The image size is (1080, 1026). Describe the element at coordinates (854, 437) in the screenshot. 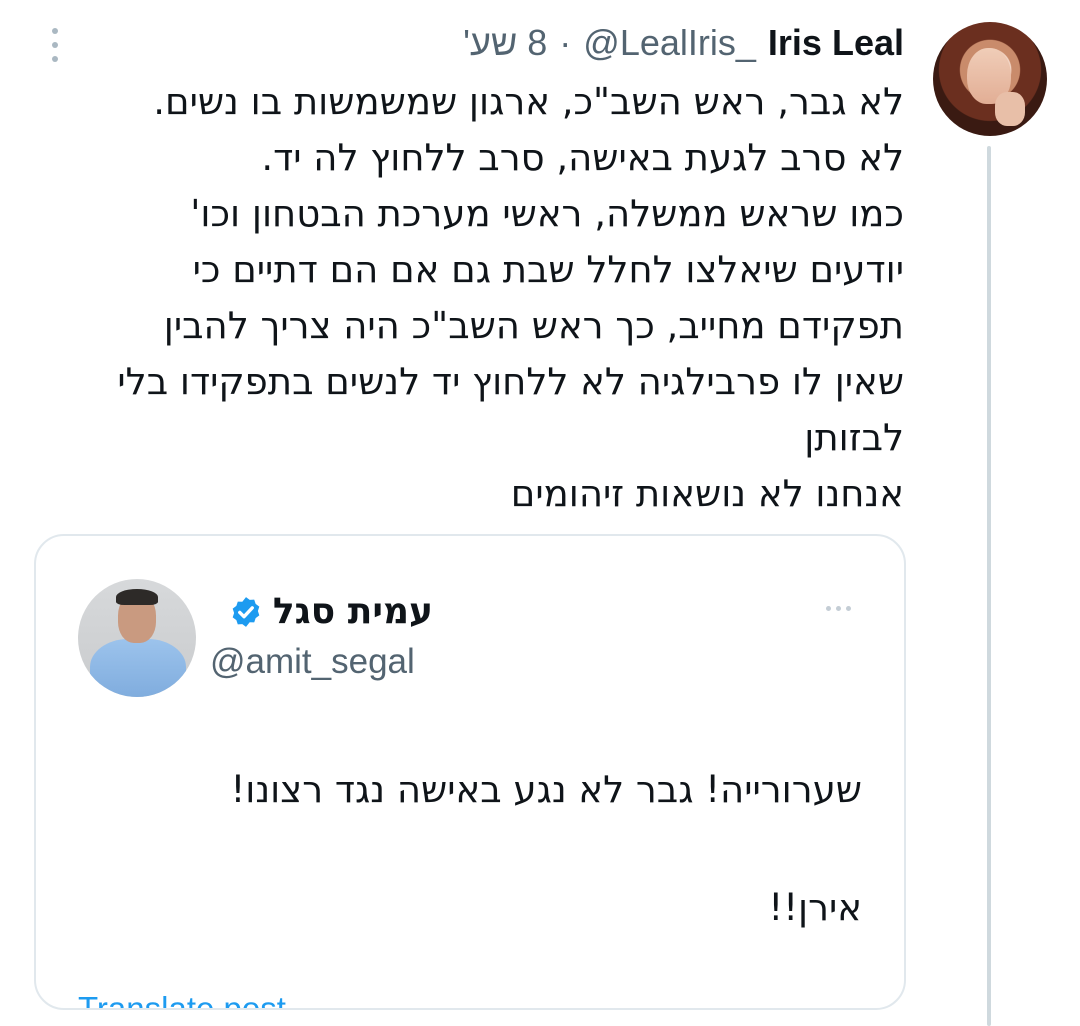

I see `tweet-text-line: לבזותן` at that location.